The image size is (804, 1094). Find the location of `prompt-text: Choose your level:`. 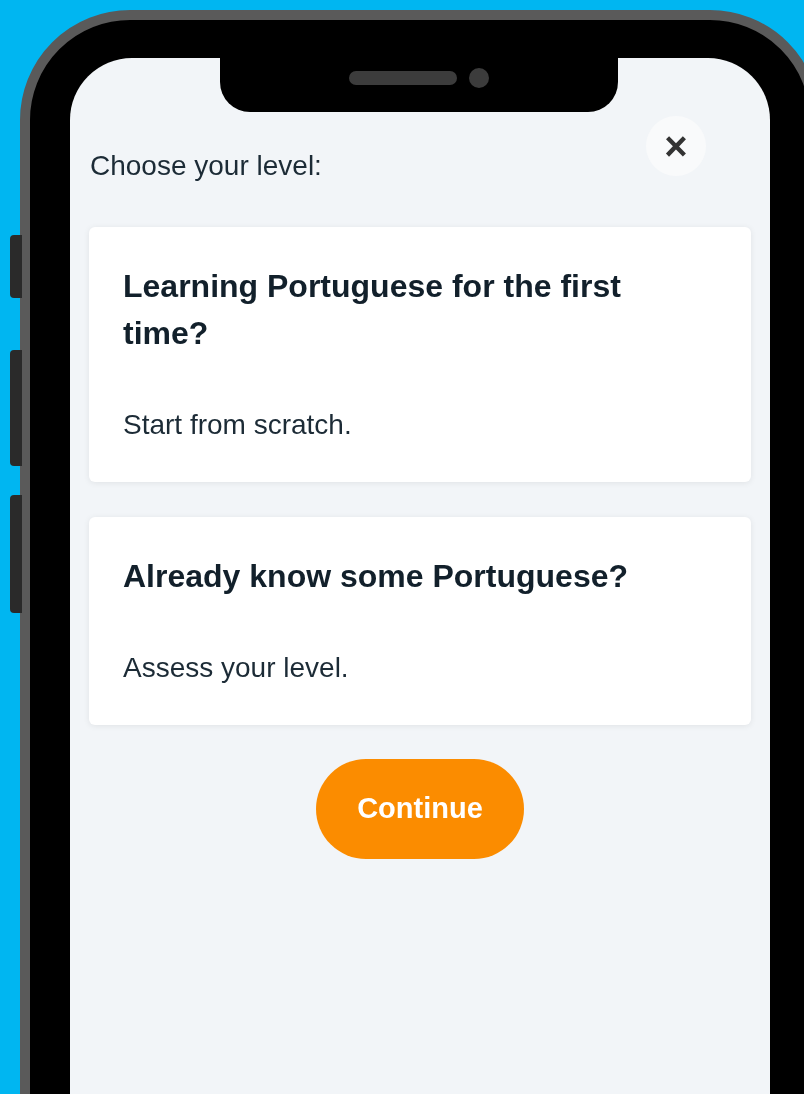

prompt-text: Choose your level: is located at coordinates (206, 166).